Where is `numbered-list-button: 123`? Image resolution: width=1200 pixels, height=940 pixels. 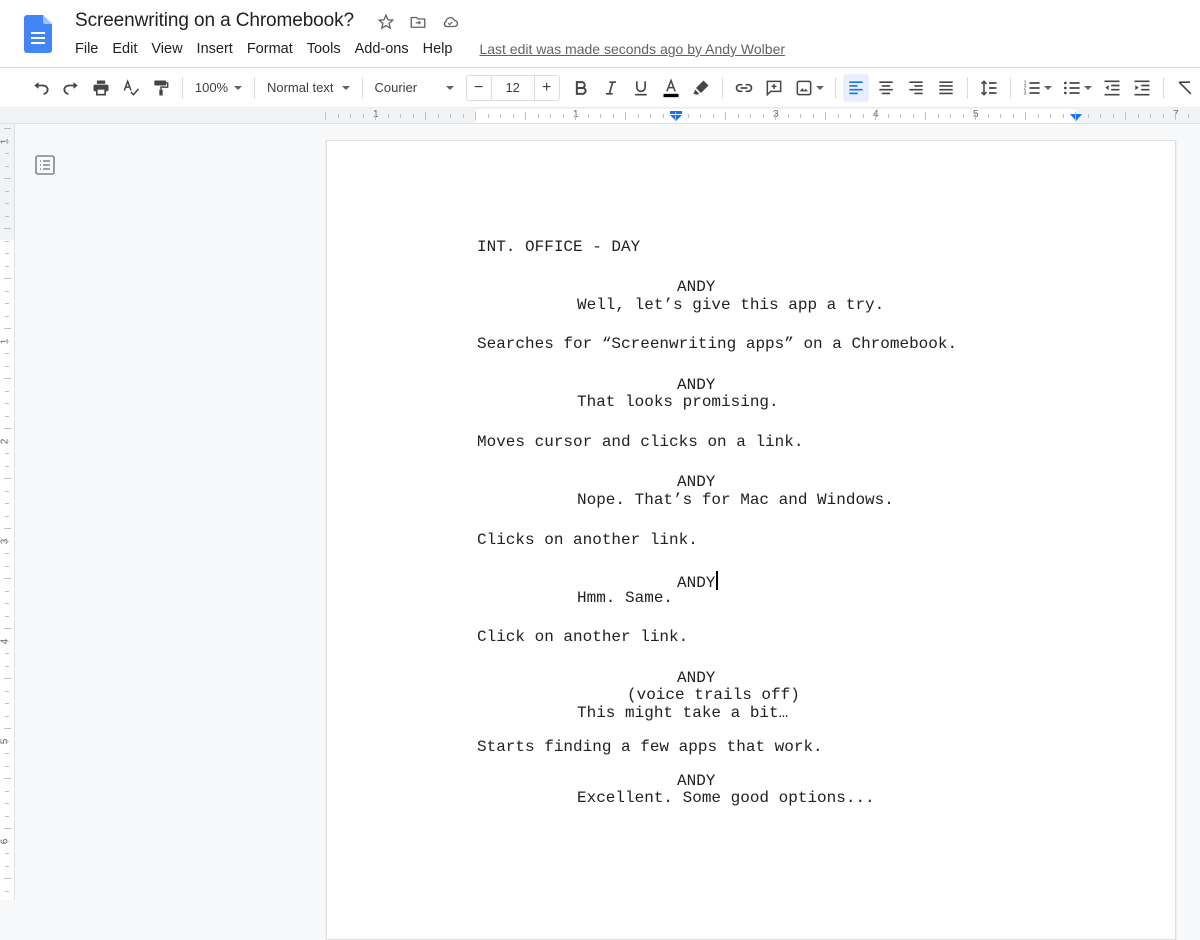 numbered-list-button: 123 is located at coordinates (1037, 88).